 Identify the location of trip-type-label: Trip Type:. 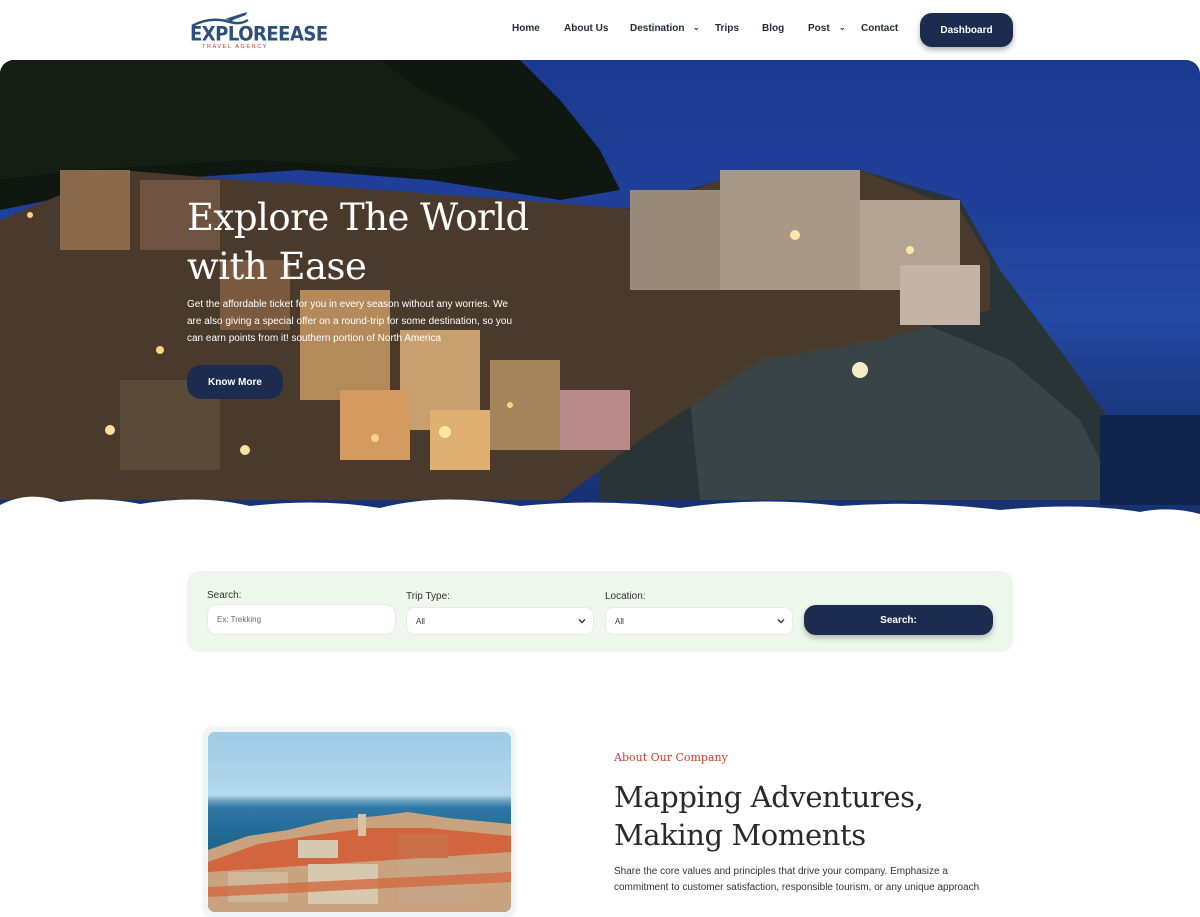
(428, 596).